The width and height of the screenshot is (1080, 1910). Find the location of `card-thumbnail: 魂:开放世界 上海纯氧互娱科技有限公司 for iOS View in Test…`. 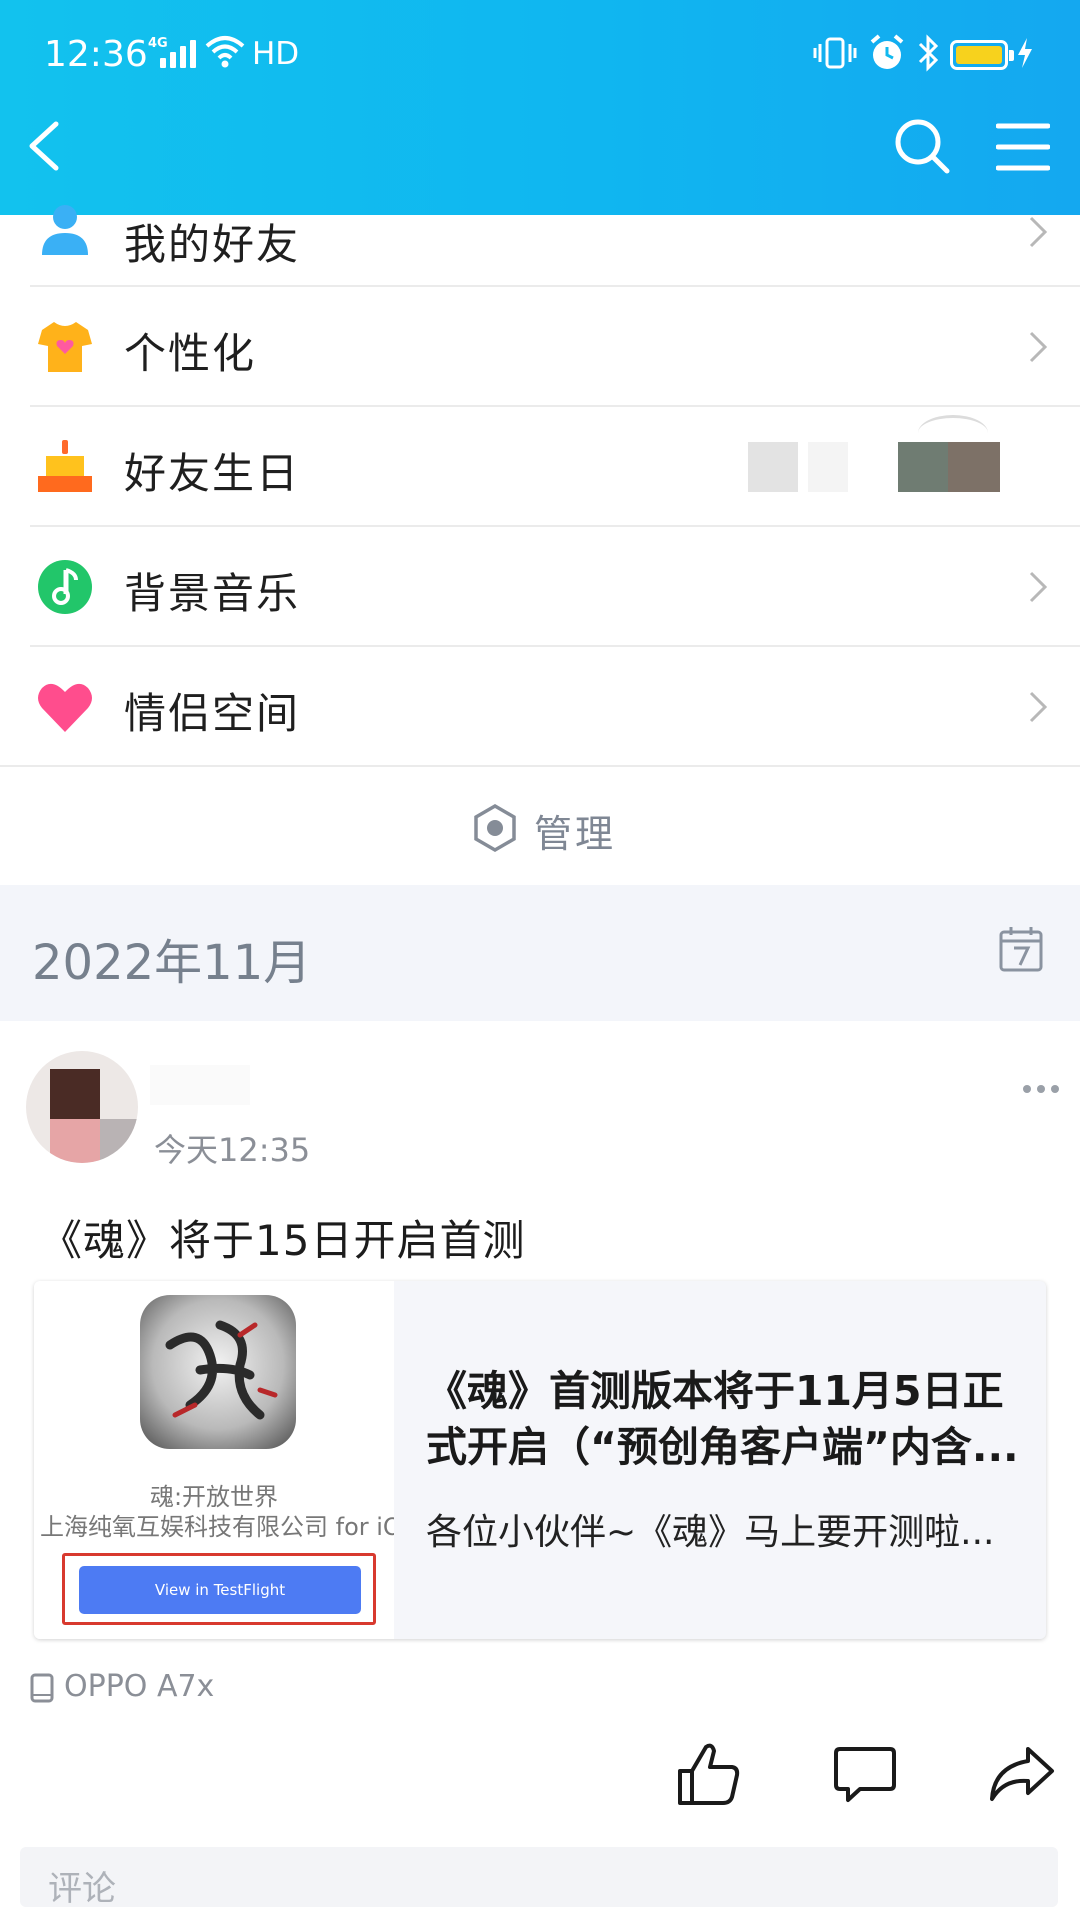

card-thumbnail: 魂:开放世界 上海纯氧互娱科技有限公司 for iOS View in Test… is located at coordinates (214, 1460).